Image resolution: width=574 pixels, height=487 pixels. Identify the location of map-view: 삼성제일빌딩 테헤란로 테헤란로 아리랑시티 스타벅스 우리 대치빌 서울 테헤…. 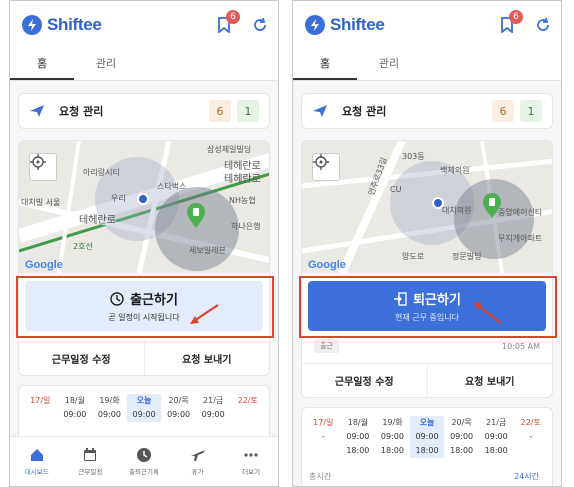
(144, 207).